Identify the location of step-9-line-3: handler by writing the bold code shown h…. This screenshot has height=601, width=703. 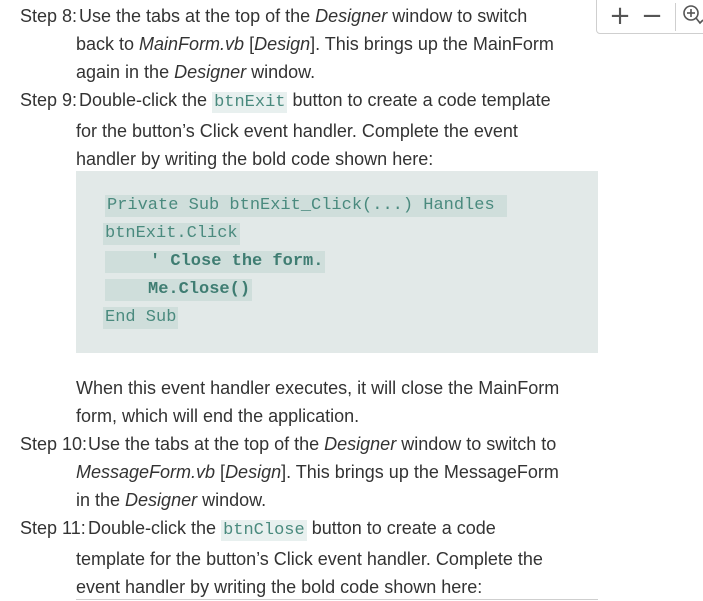
(255, 159).